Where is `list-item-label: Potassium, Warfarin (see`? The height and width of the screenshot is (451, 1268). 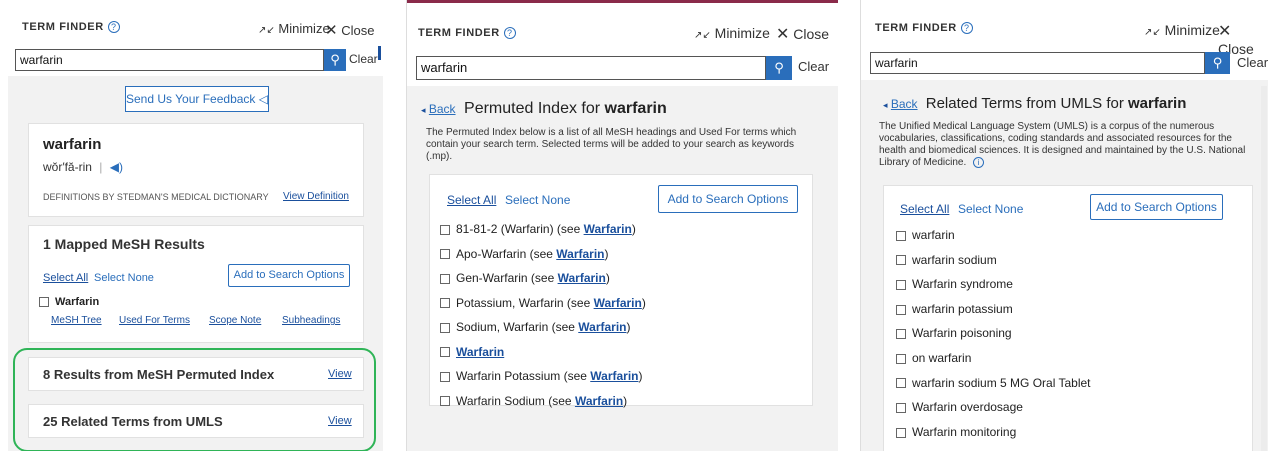 list-item-label: Potassium, Warfarin (see is located at coordinates (525, 302).